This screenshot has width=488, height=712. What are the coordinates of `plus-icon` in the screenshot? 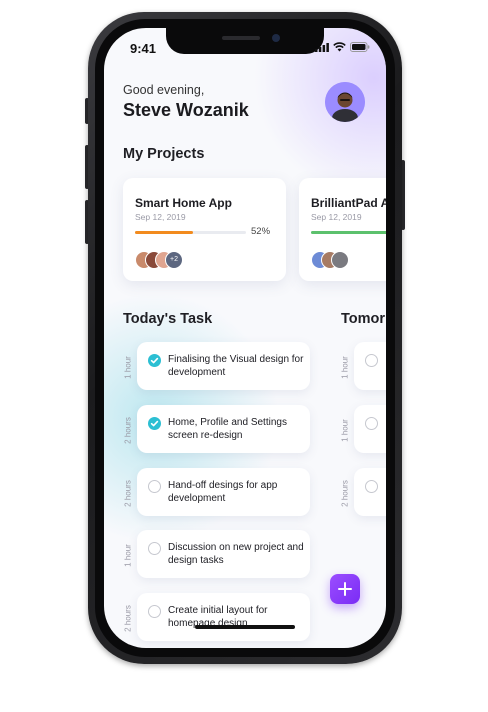 It's located at (345, 589).